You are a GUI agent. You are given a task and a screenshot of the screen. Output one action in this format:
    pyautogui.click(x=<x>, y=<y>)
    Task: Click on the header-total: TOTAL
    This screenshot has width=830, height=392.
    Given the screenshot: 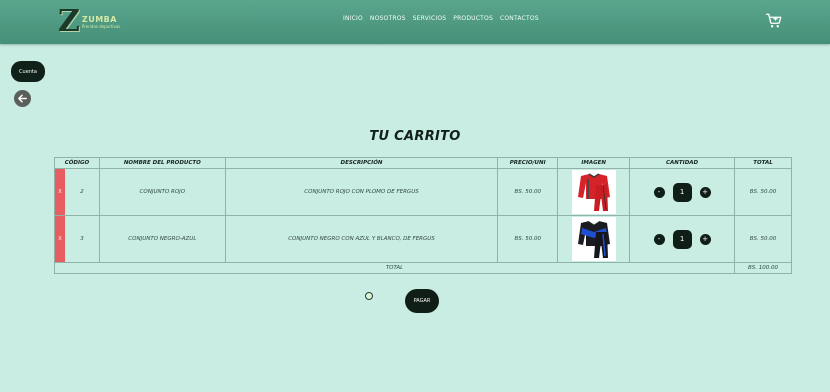 What is the action you would take?
    pyautogui.click(x=763, y=163)
    